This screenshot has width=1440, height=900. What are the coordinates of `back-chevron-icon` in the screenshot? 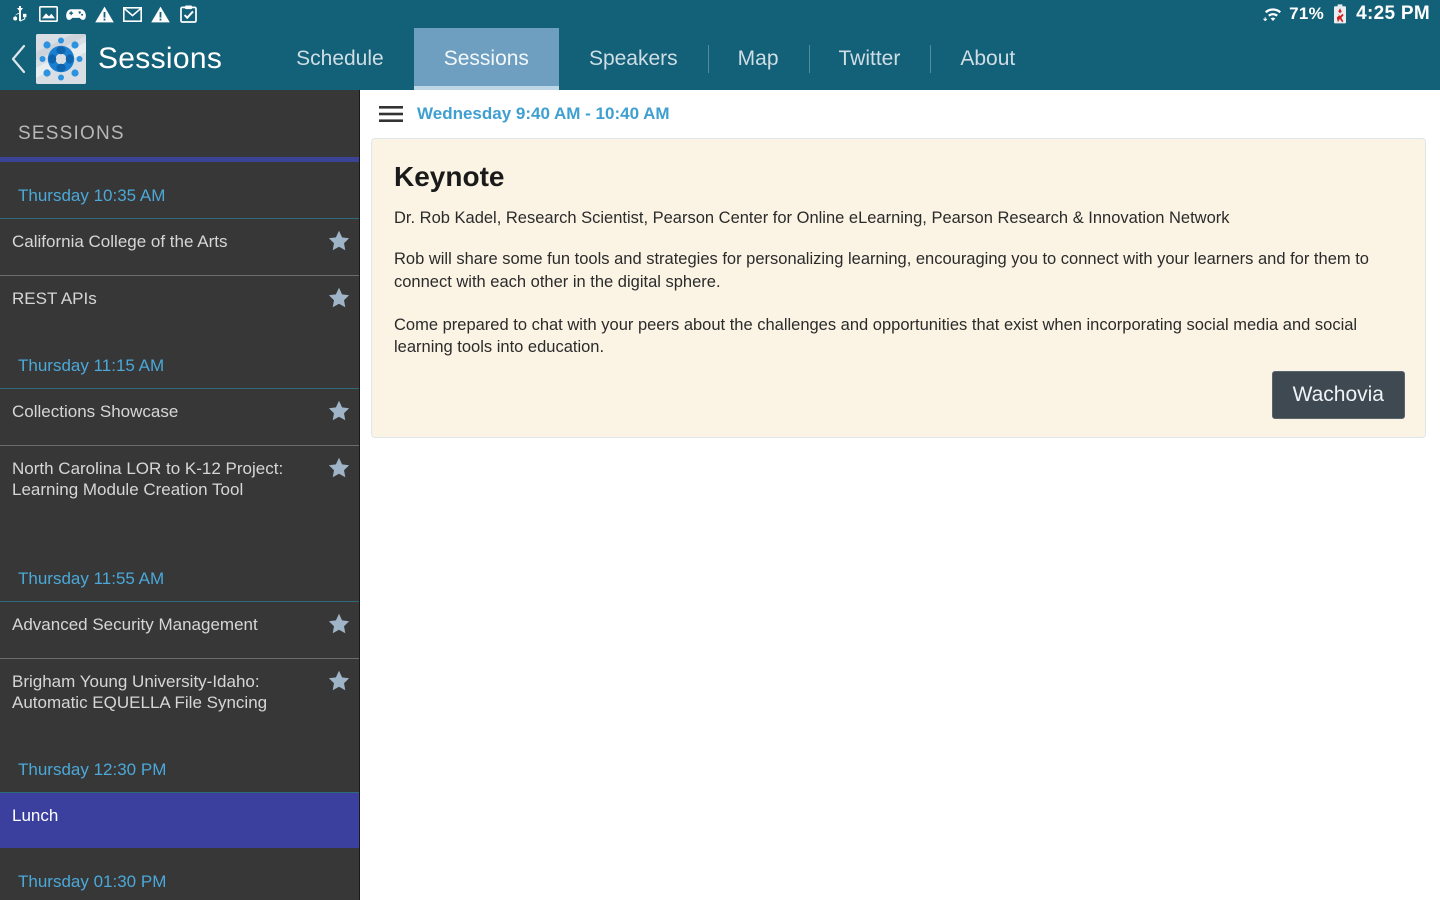 It's located at (18, 59).